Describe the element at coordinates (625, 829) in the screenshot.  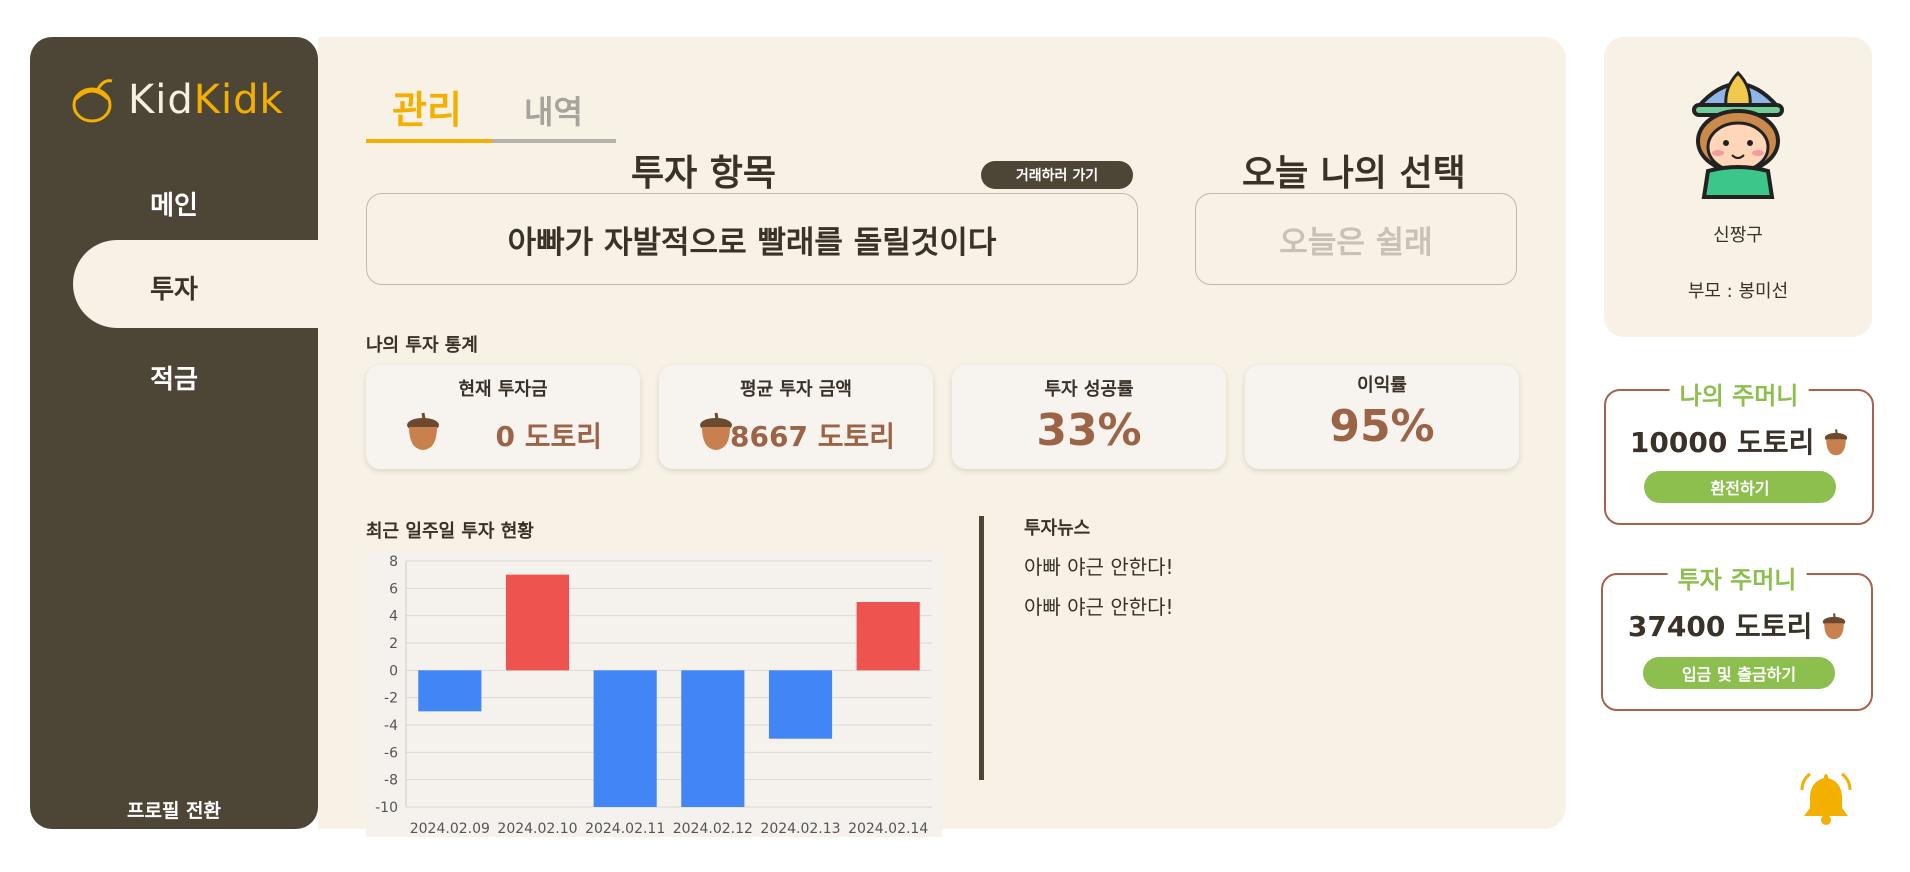
I see `x-tick-label: 2024.02.11` at that location.